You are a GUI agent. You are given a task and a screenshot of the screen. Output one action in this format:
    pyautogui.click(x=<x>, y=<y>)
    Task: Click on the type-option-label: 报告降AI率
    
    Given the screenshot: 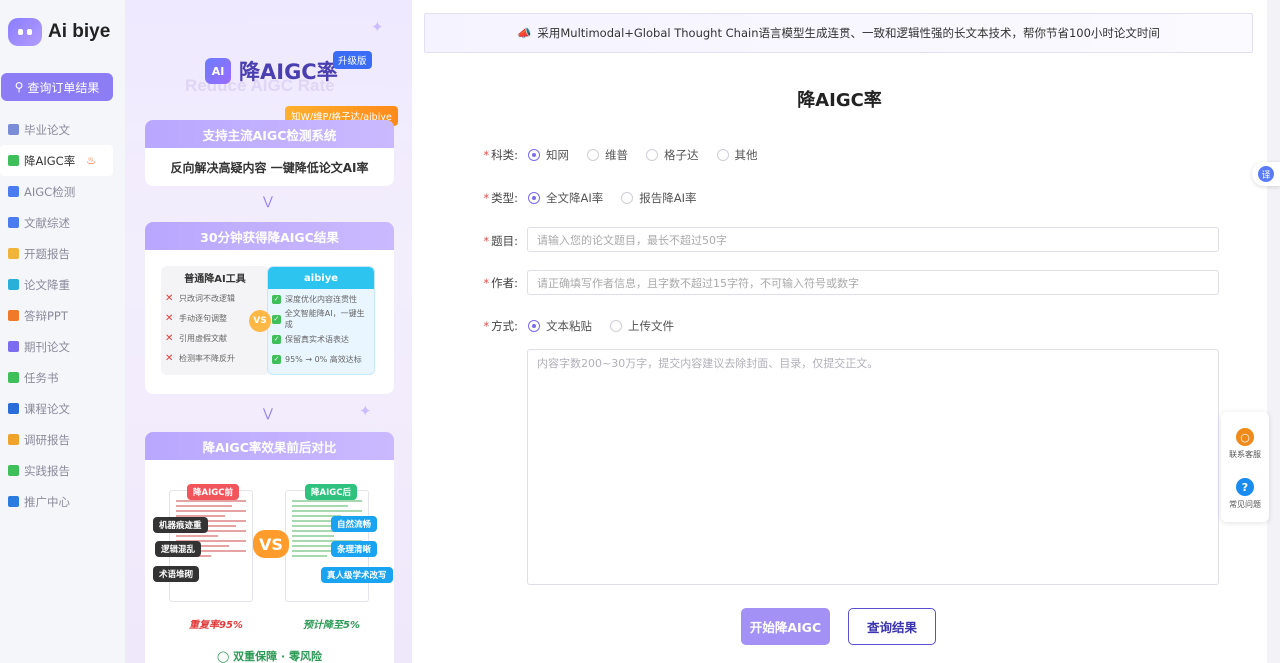 What is the action you would take?
    pyautogui.click(x=668, y=198)
    